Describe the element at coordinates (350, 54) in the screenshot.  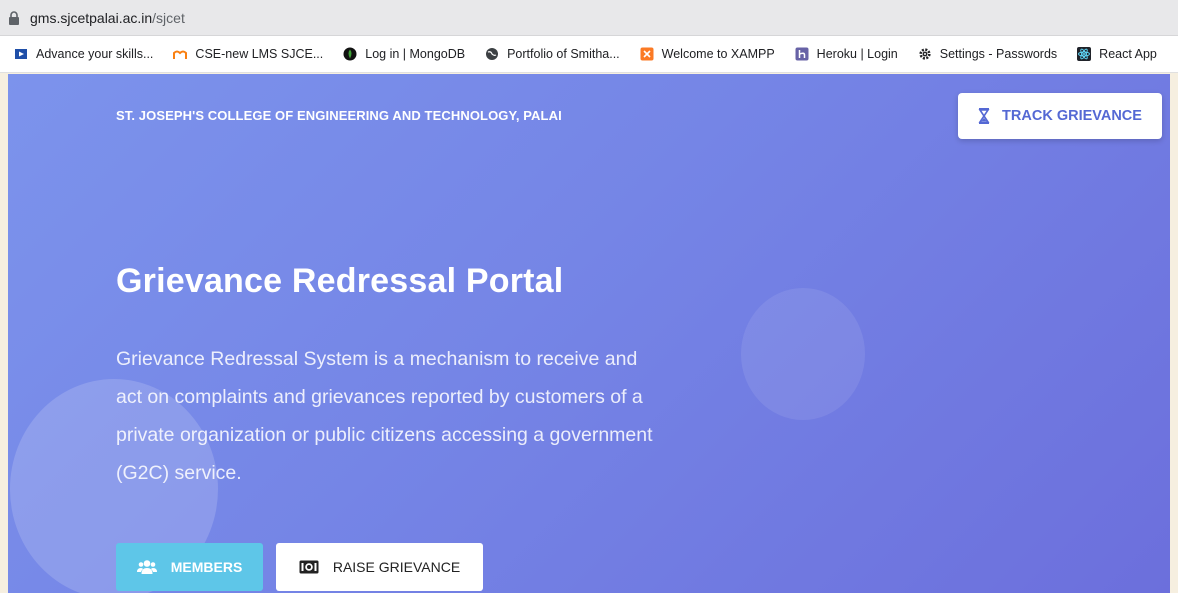
I see `mongodb-icon` at that location.